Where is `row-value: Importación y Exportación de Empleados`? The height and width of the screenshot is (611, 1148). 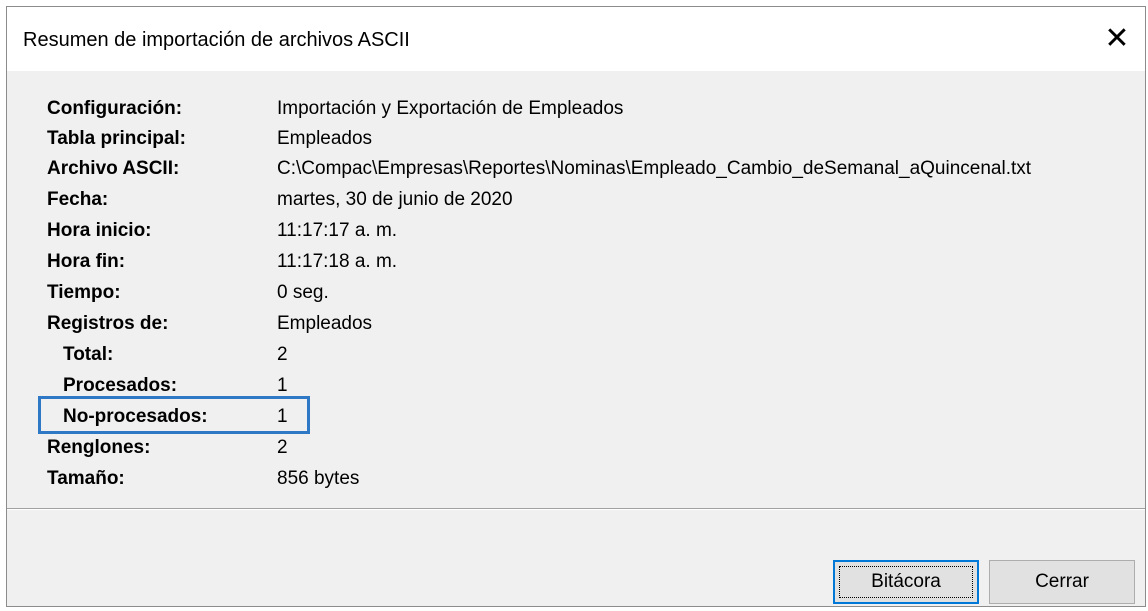 row-value: Importación y Exportación de Empleados is located at coordinates (450, 108).